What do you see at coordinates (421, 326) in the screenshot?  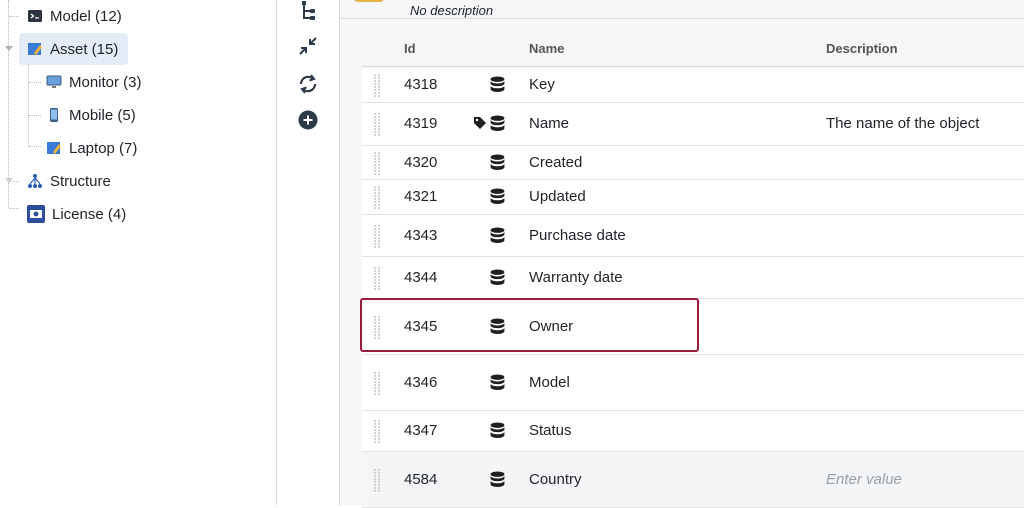 I see `cell-id: 4345` at bounding box center [421, 326].